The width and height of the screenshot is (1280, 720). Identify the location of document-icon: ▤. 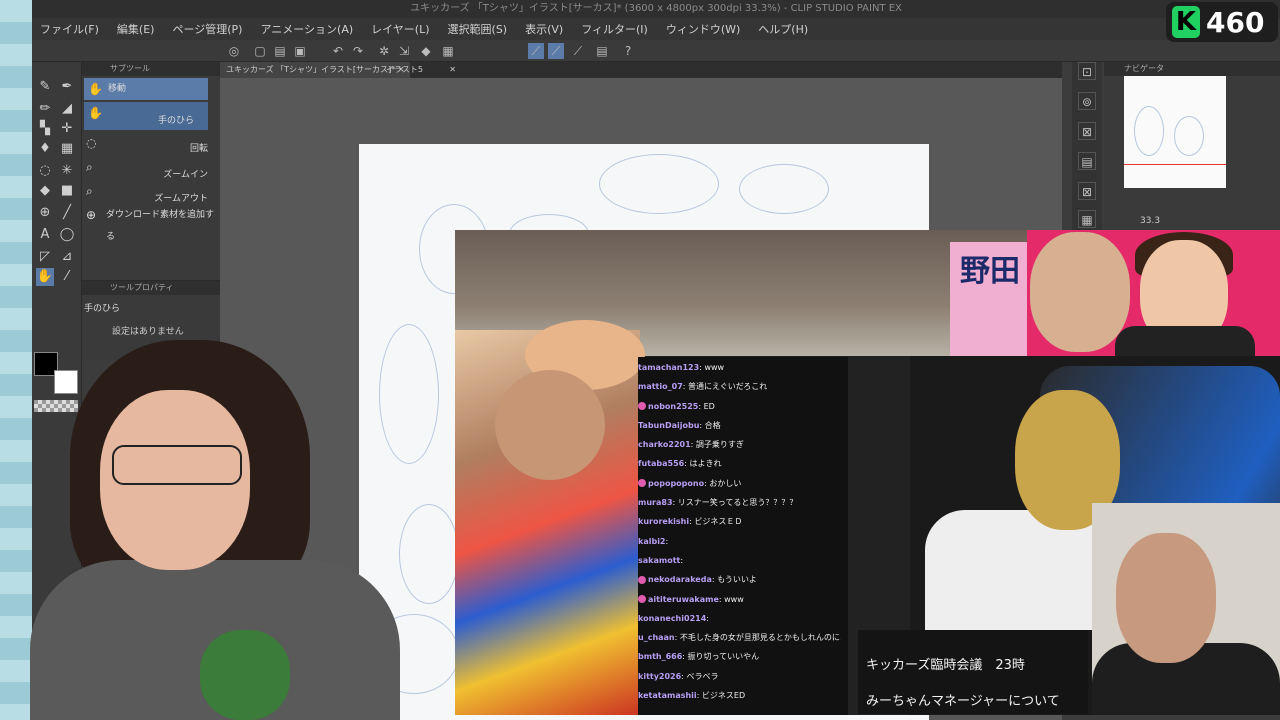
(602, 51).